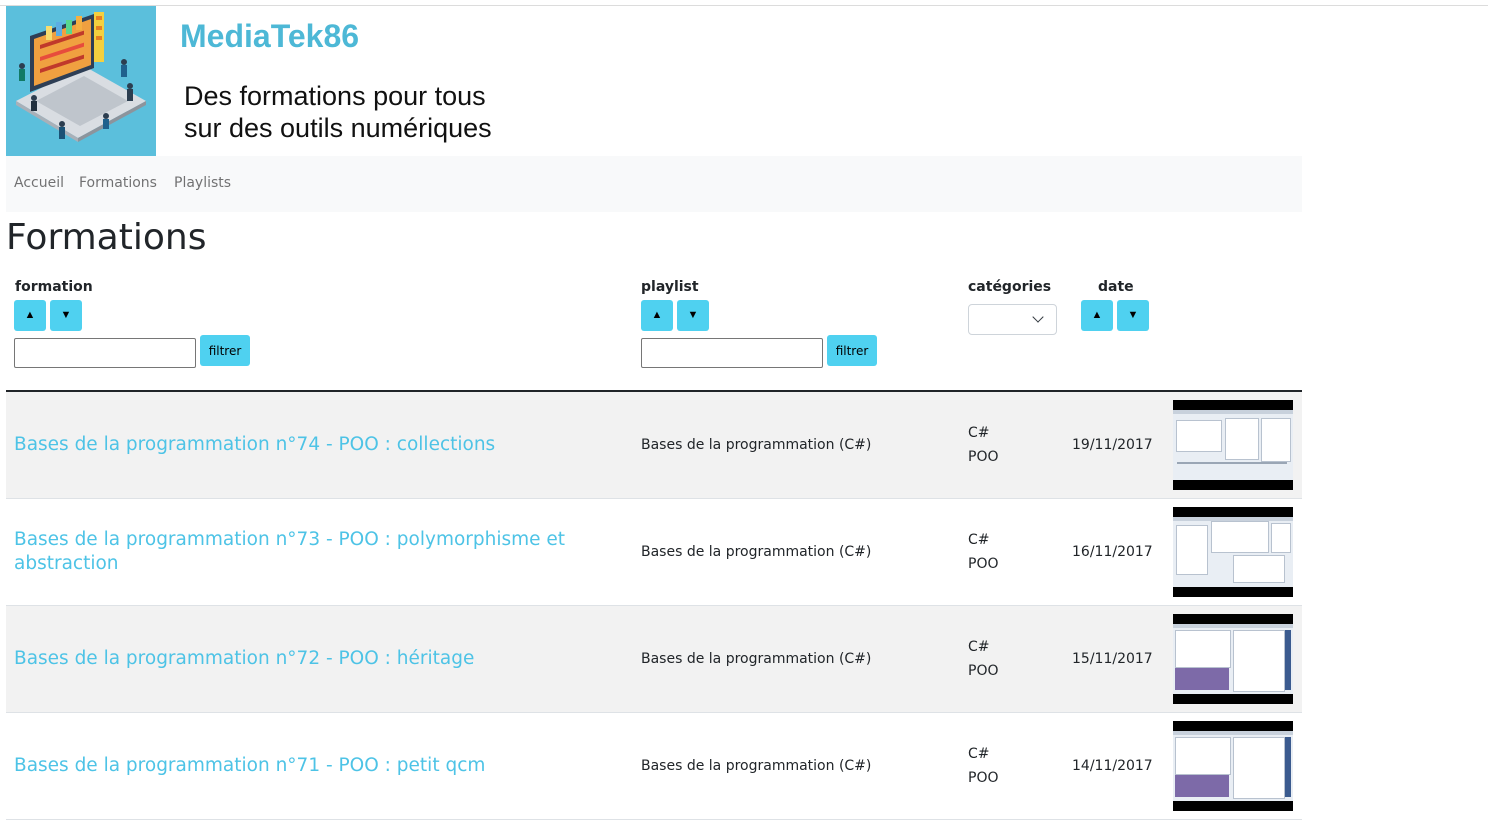 This screenshot has width=1488, height=824. What do you see at coordinates (1112, 445) in the screenshot?
I see `formation-date: 19/11/2017` at bounding box center [1112, 445].